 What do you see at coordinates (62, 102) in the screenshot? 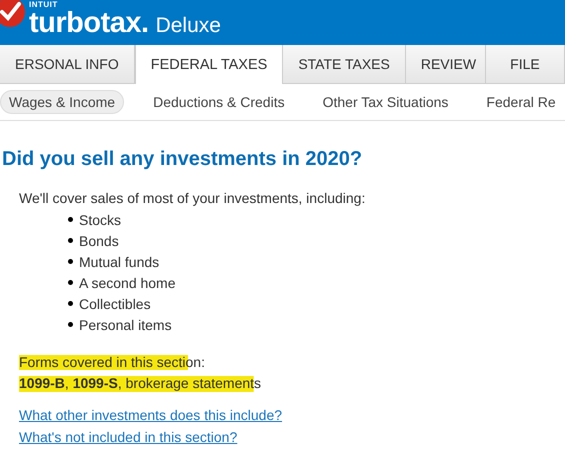
I see `section-link: Wages & Income` at bounding box center [62, 102].